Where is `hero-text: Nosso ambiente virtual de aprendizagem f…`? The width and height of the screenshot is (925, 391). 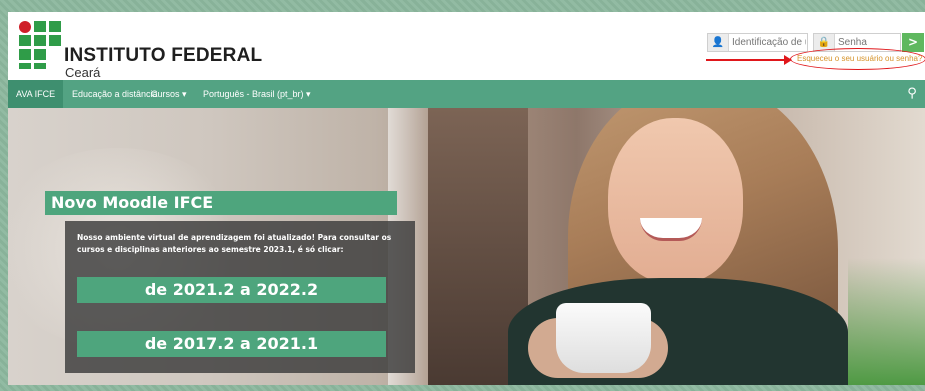 hero-text: Nosso ambiente virtual de aprendizagem f… is located at coordinates (234, 243).